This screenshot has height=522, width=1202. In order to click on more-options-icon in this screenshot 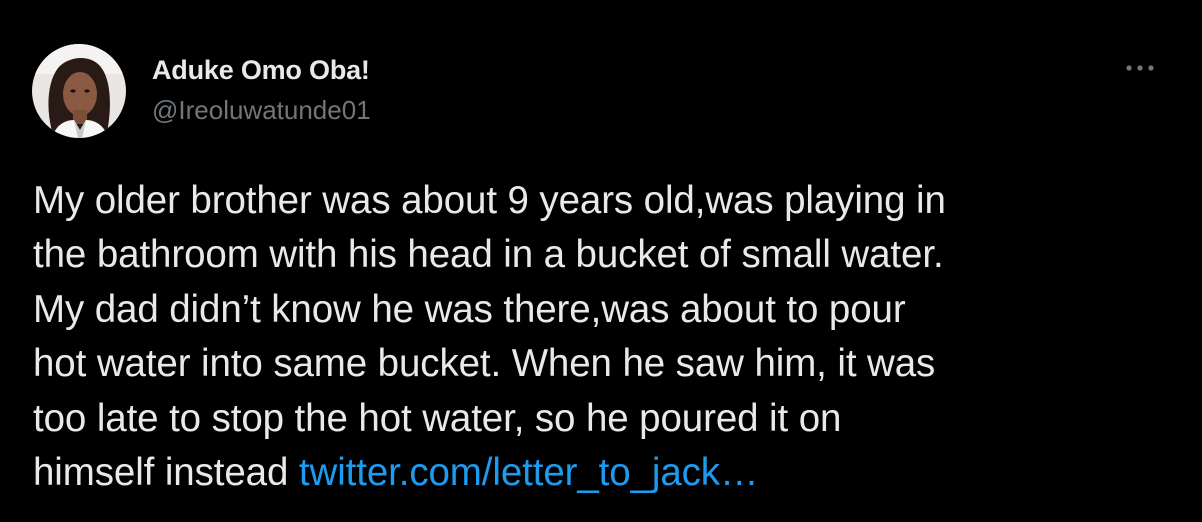, I will do `click(1140, 68)`.